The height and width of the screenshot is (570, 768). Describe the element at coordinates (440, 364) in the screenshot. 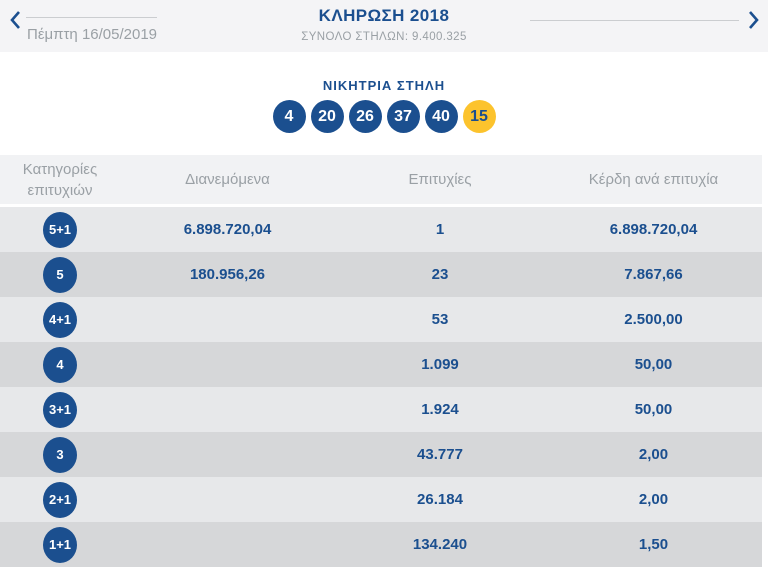

I see `winners-cell: 1.099` at that location.